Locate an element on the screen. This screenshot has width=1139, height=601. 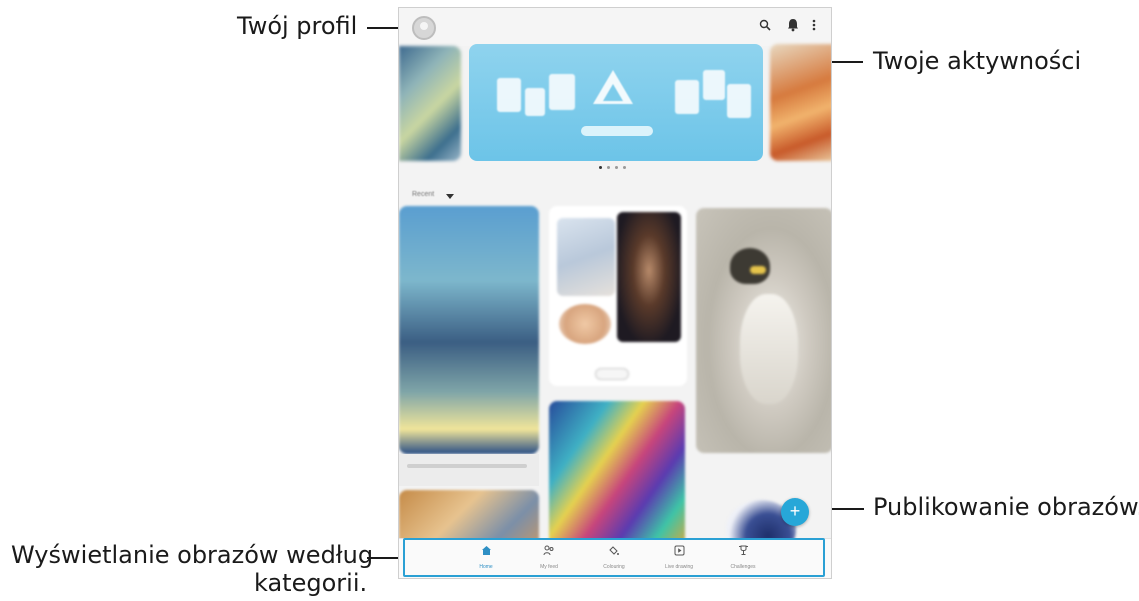
callout-profile: Twój profil is located at coordinates (297, 26).